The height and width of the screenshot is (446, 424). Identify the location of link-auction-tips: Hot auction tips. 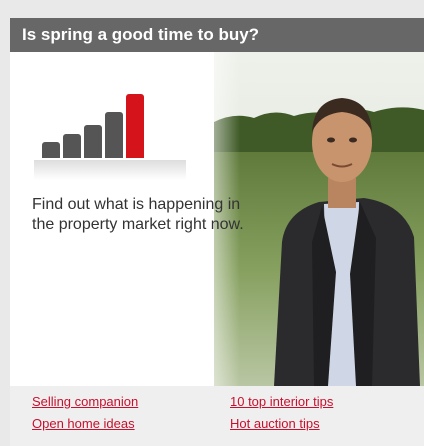
(275, 424).